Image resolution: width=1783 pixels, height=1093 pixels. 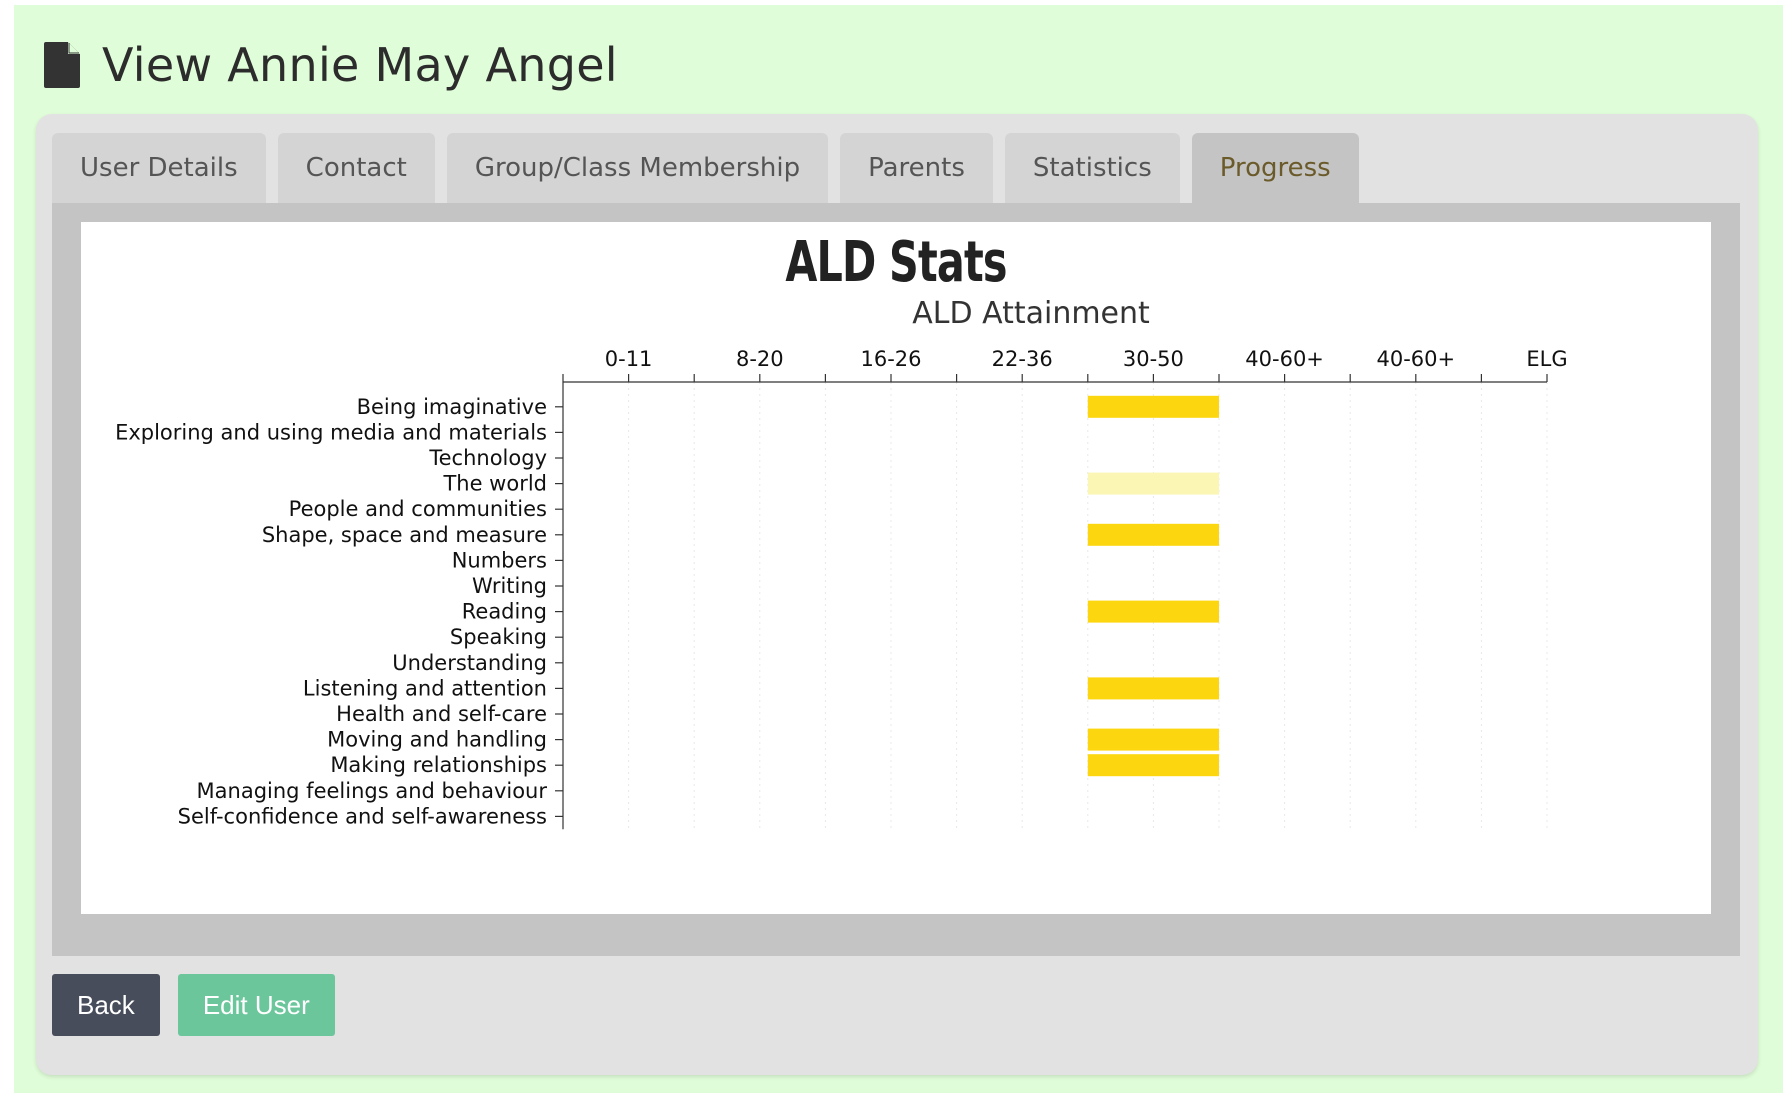 What do you see at coordinates (362, 816) in the screenshot?
I see `y-tick-label: Self-confidence and self-awareness` at bounding box center [362, 816].